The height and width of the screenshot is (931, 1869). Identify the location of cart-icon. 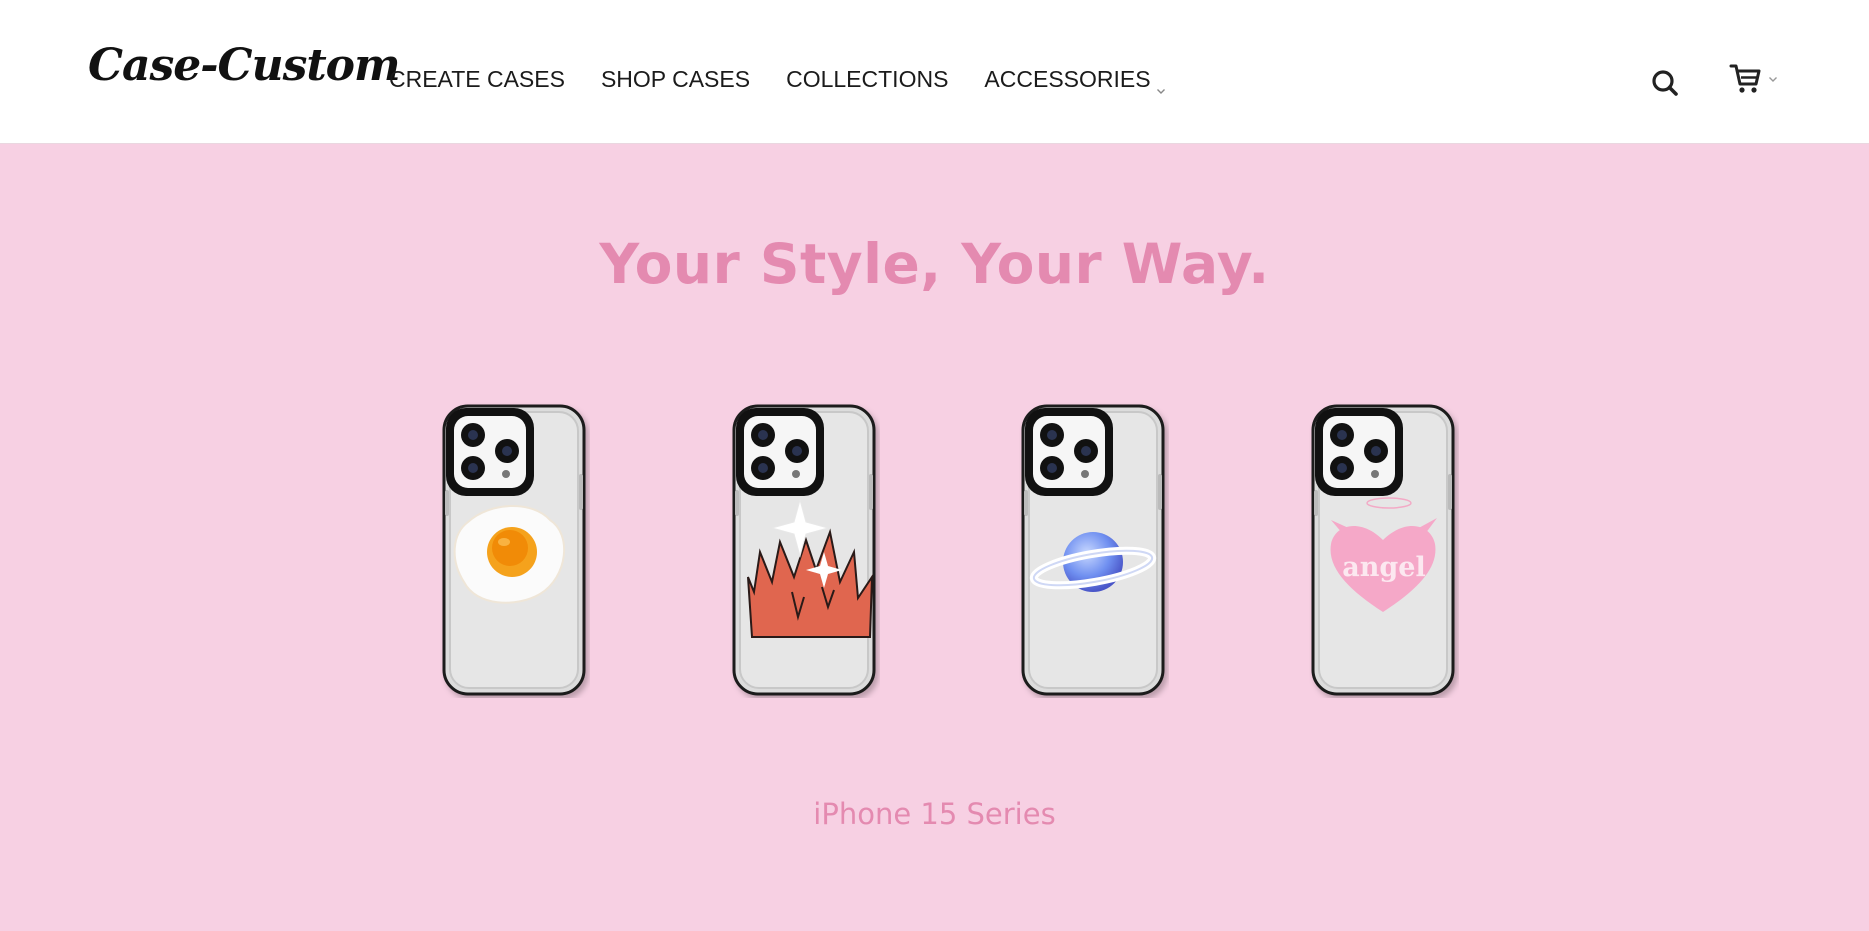
(1746, 80).